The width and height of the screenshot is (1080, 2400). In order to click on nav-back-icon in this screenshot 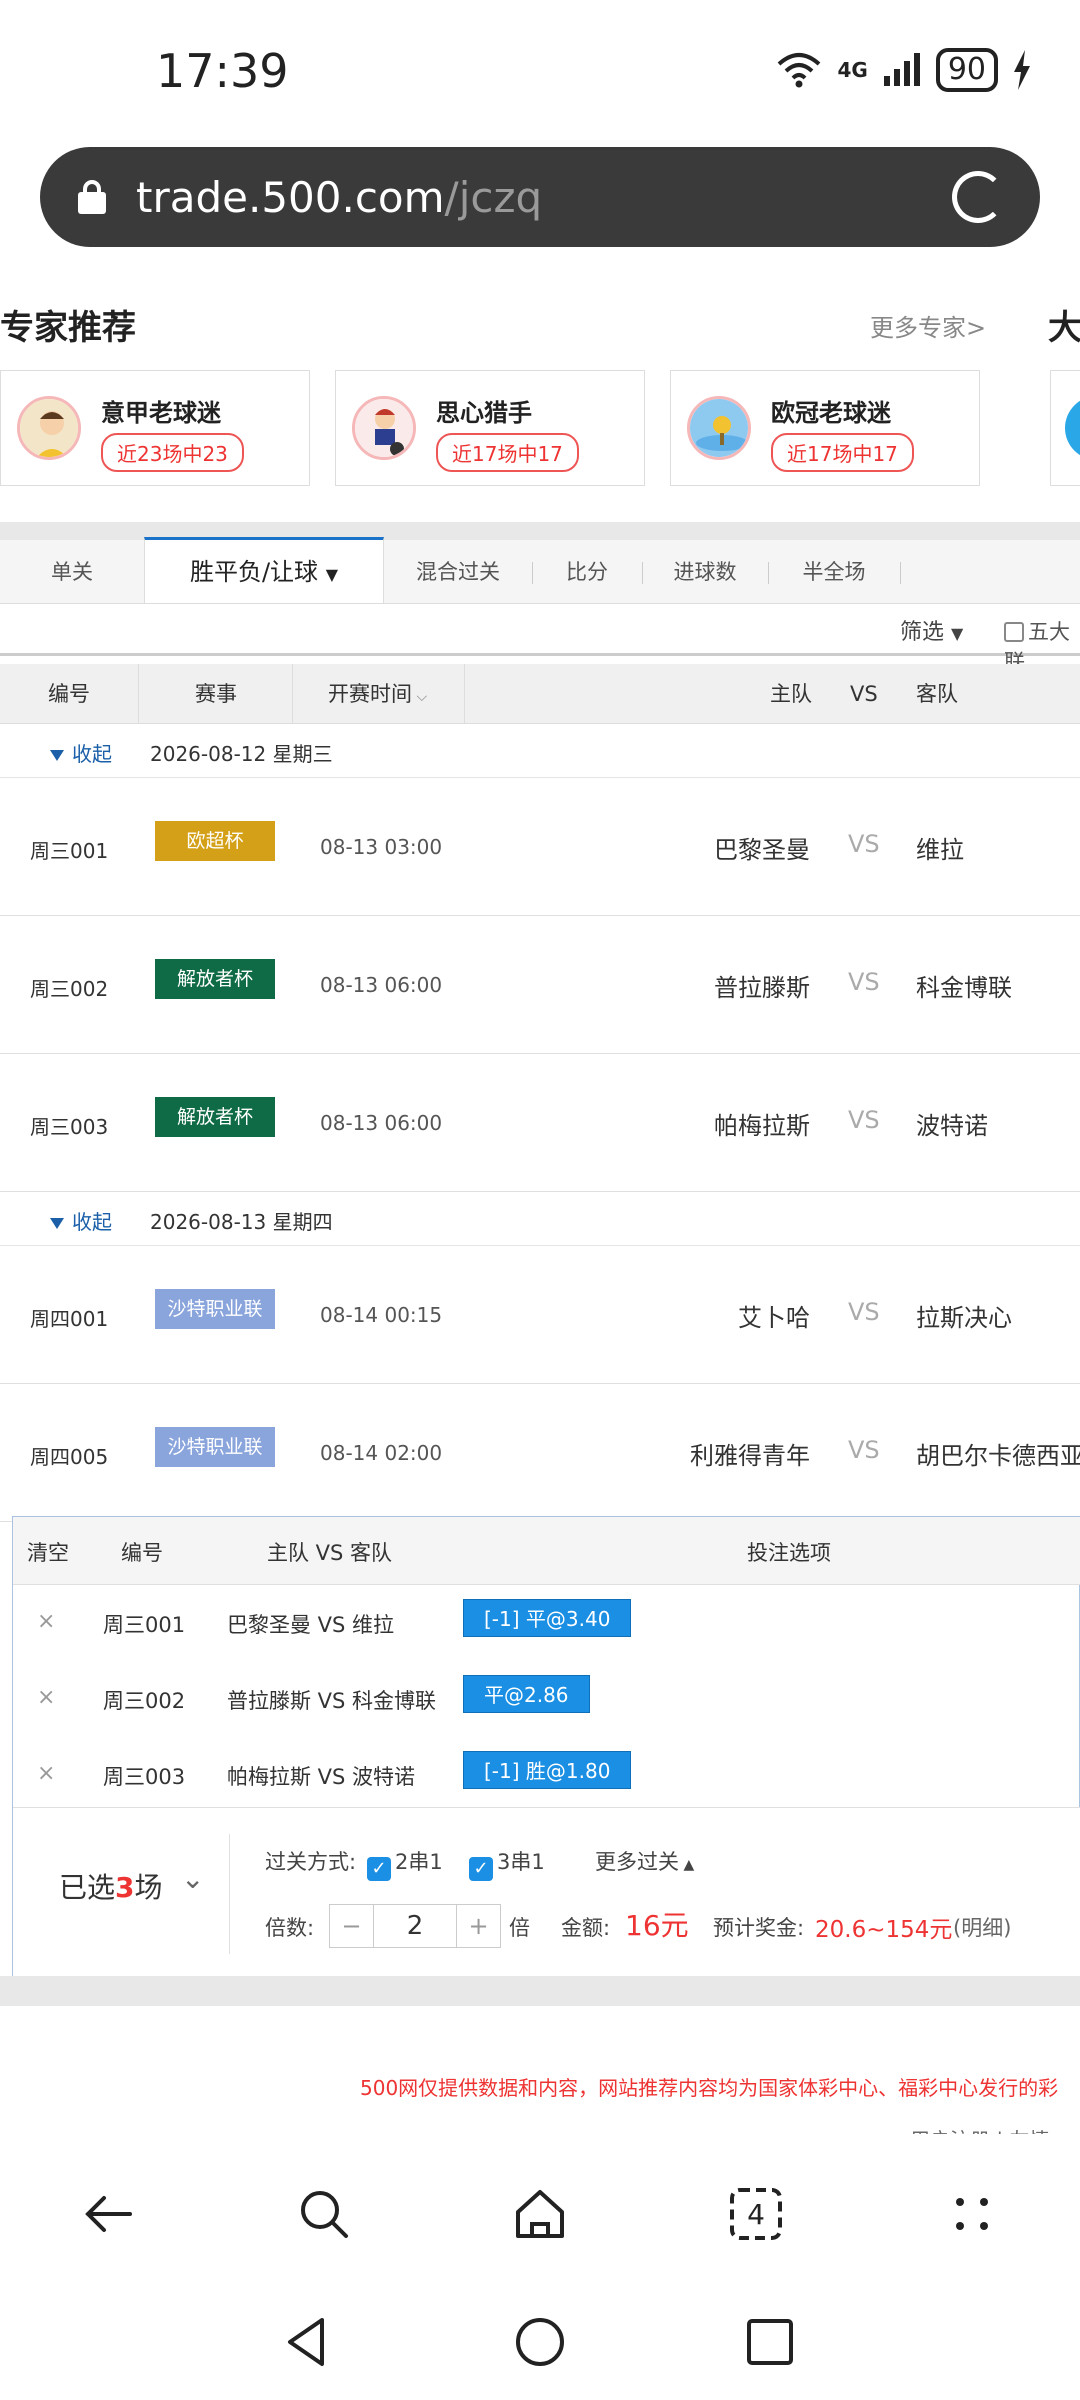, I will do `click(308, 2342)`.